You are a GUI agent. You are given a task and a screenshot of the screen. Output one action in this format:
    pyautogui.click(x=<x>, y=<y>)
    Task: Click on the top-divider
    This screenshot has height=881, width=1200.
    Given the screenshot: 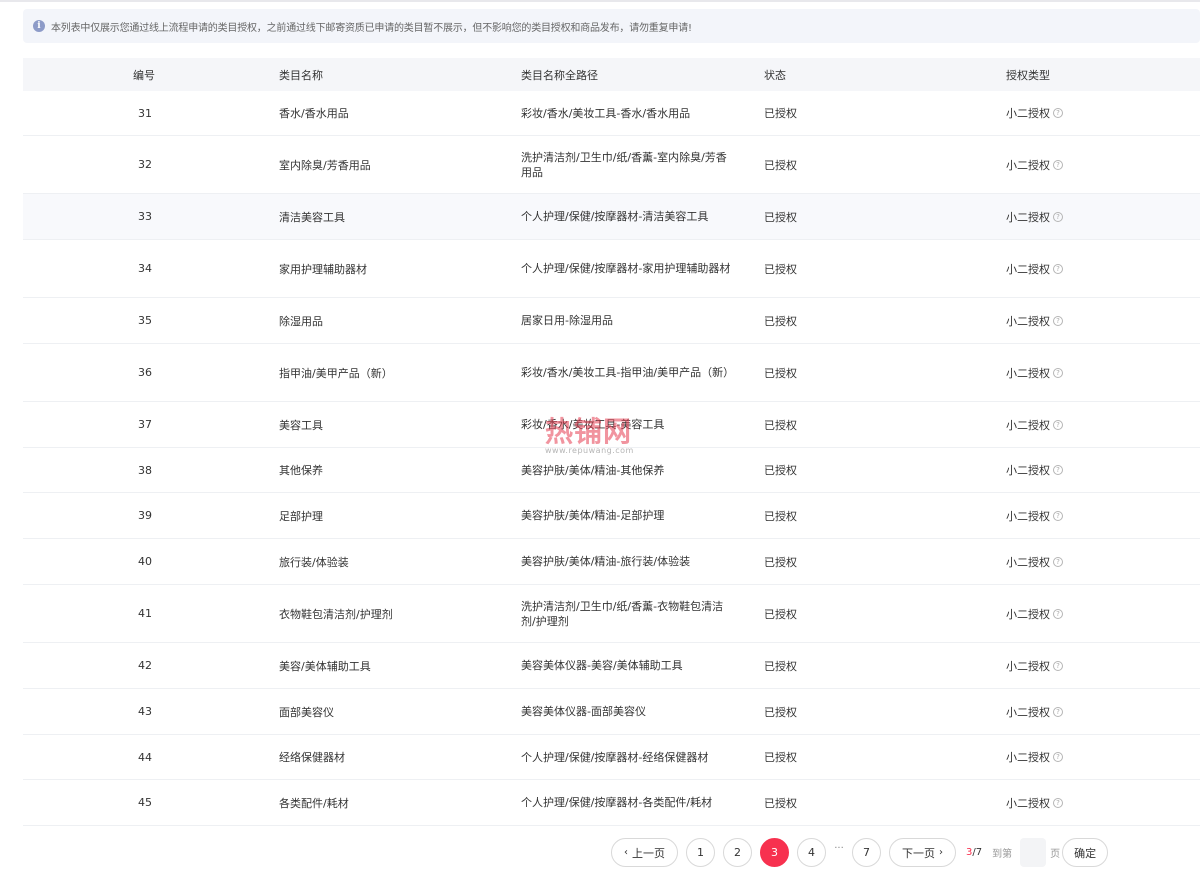 What is the action you would take?
    pyautogui.click(x=600, y=1)
    